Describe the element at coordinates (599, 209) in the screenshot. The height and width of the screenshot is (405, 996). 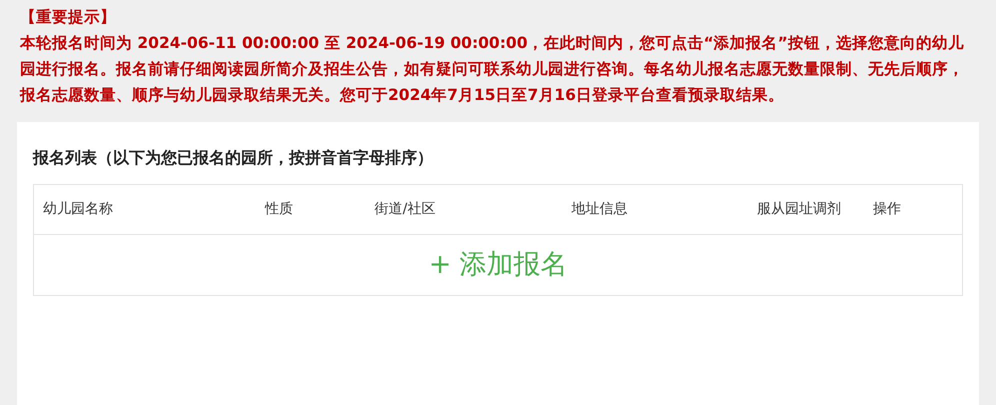
I see `column-header: 地址信息` at that location.